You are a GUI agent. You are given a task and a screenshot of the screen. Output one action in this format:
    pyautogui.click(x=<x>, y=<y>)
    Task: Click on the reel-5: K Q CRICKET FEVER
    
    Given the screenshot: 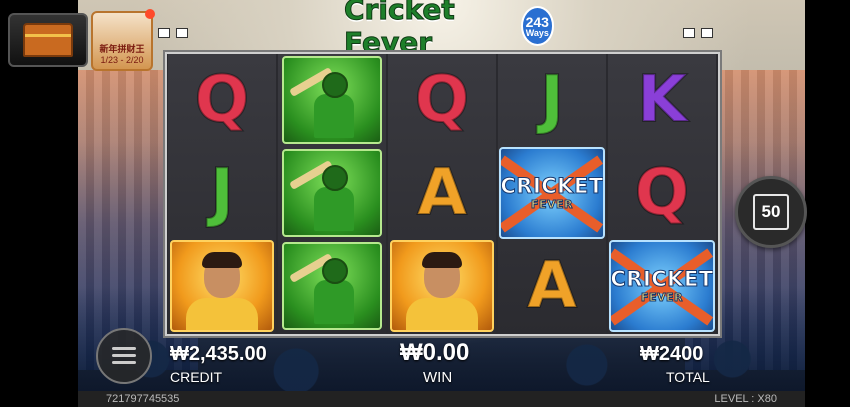 What is the action you would take?
    pyautogui.click(x=662, y=194)
    